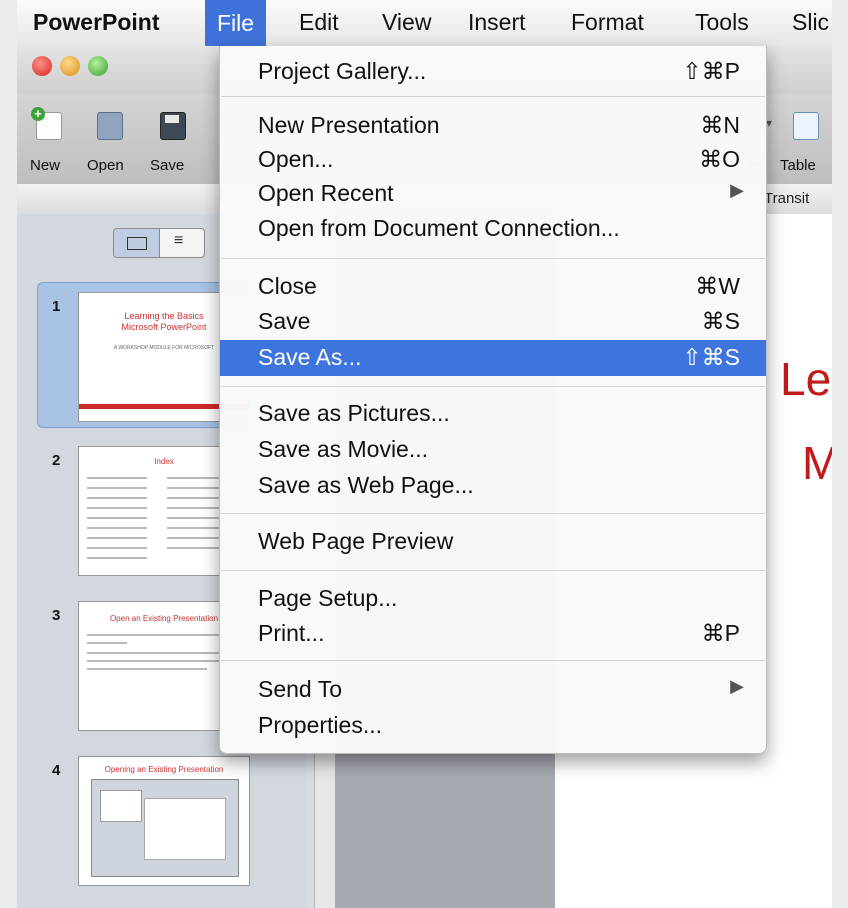 Image resolution: width=848 pixels, height=908 pixels. Describe the element at coordinates (56, 306) in the screenshot. I see `slide-number: 1` at that location.